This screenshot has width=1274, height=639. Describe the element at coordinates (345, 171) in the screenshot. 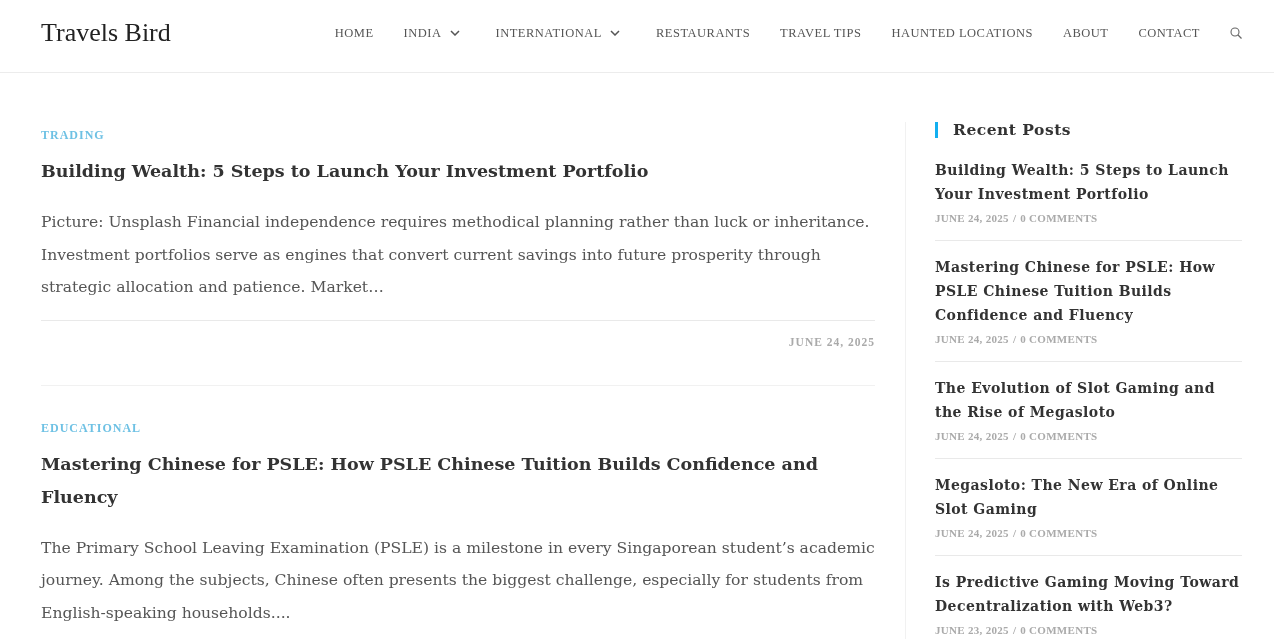

I see `post-title: Building Wealth: 5 Steps to Launch Your Investment Portfolio` at that location.